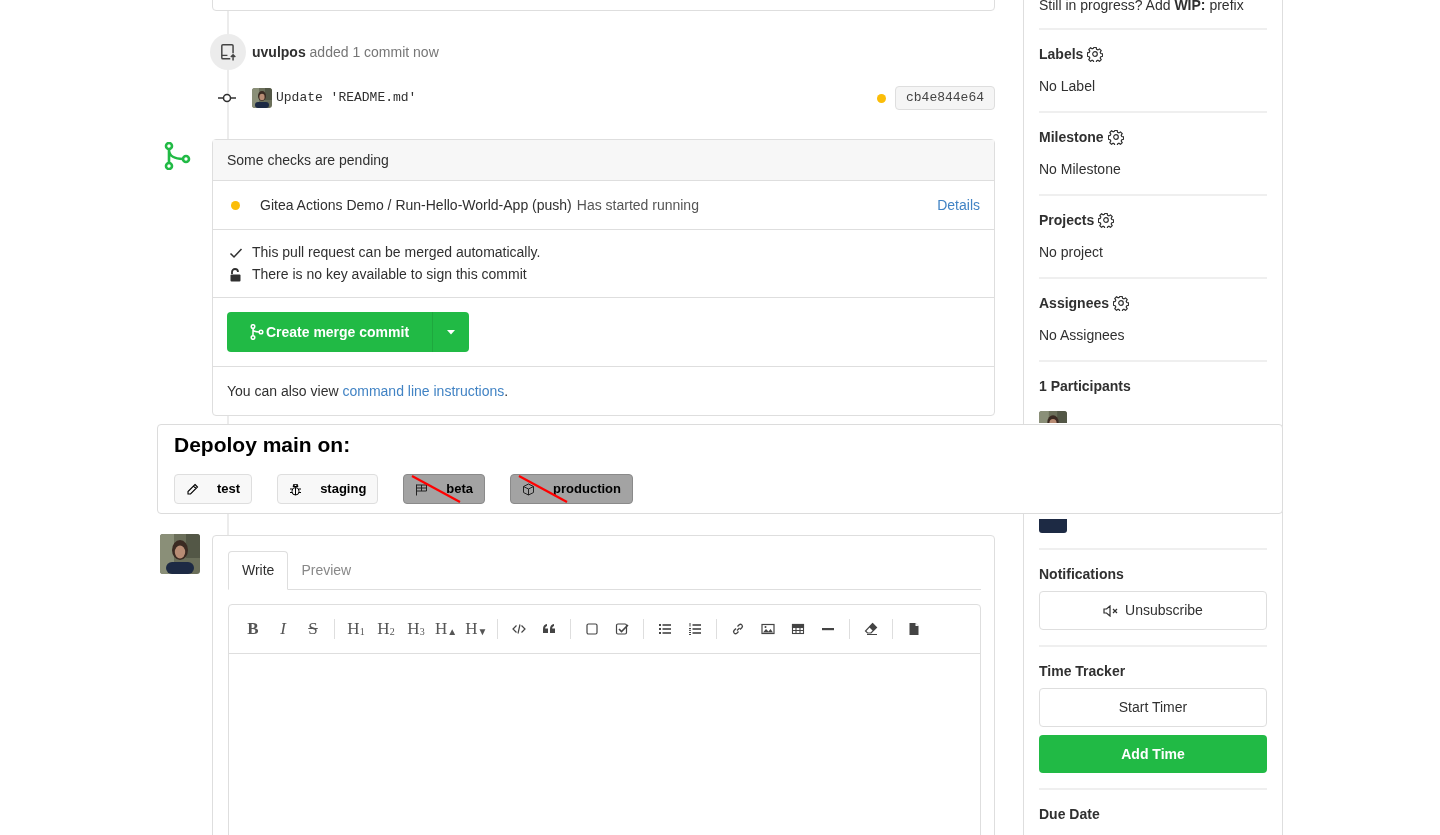  Describe the element at coordinates (328, 489) in the screenshot. I see `deploy-target-button: staging` at that location.